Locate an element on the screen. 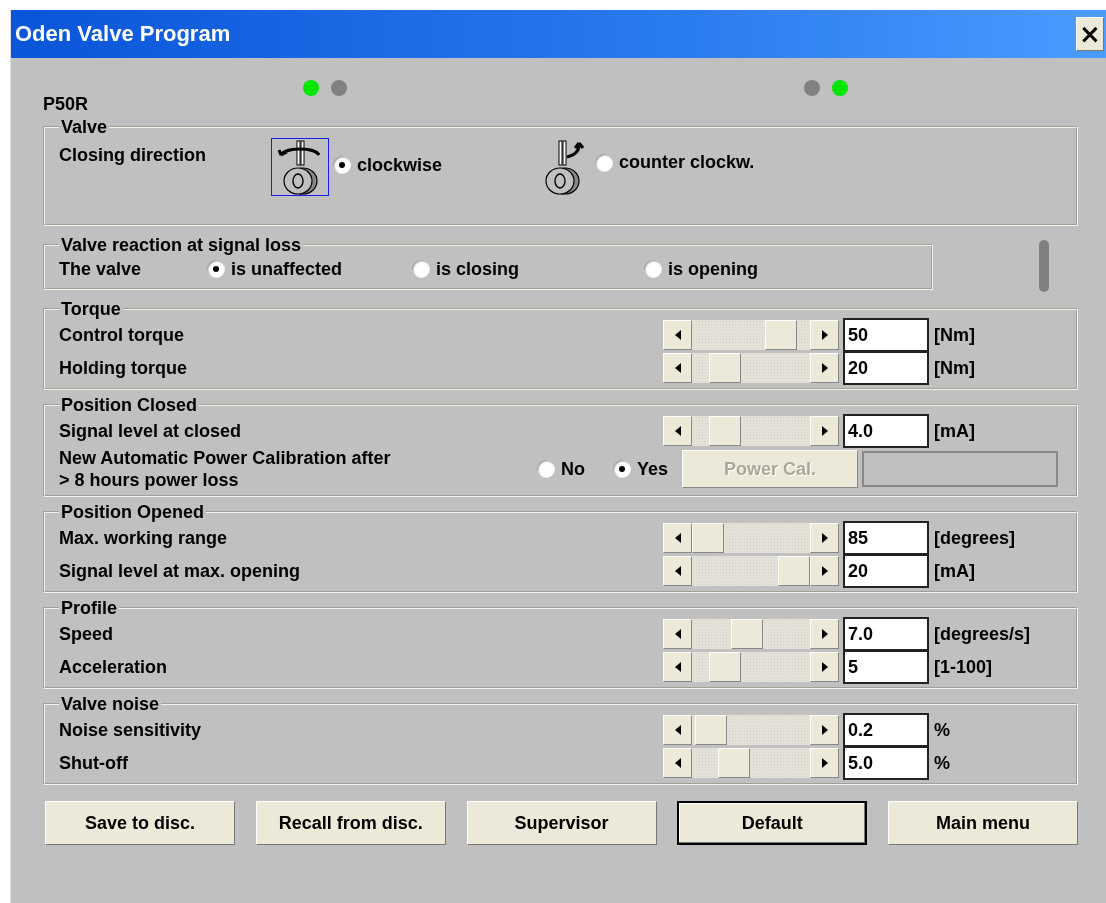 Image resolution: width=1106 pixels, height=903 pixels. radio-button: clockwise is located at coordinates (388, 165).